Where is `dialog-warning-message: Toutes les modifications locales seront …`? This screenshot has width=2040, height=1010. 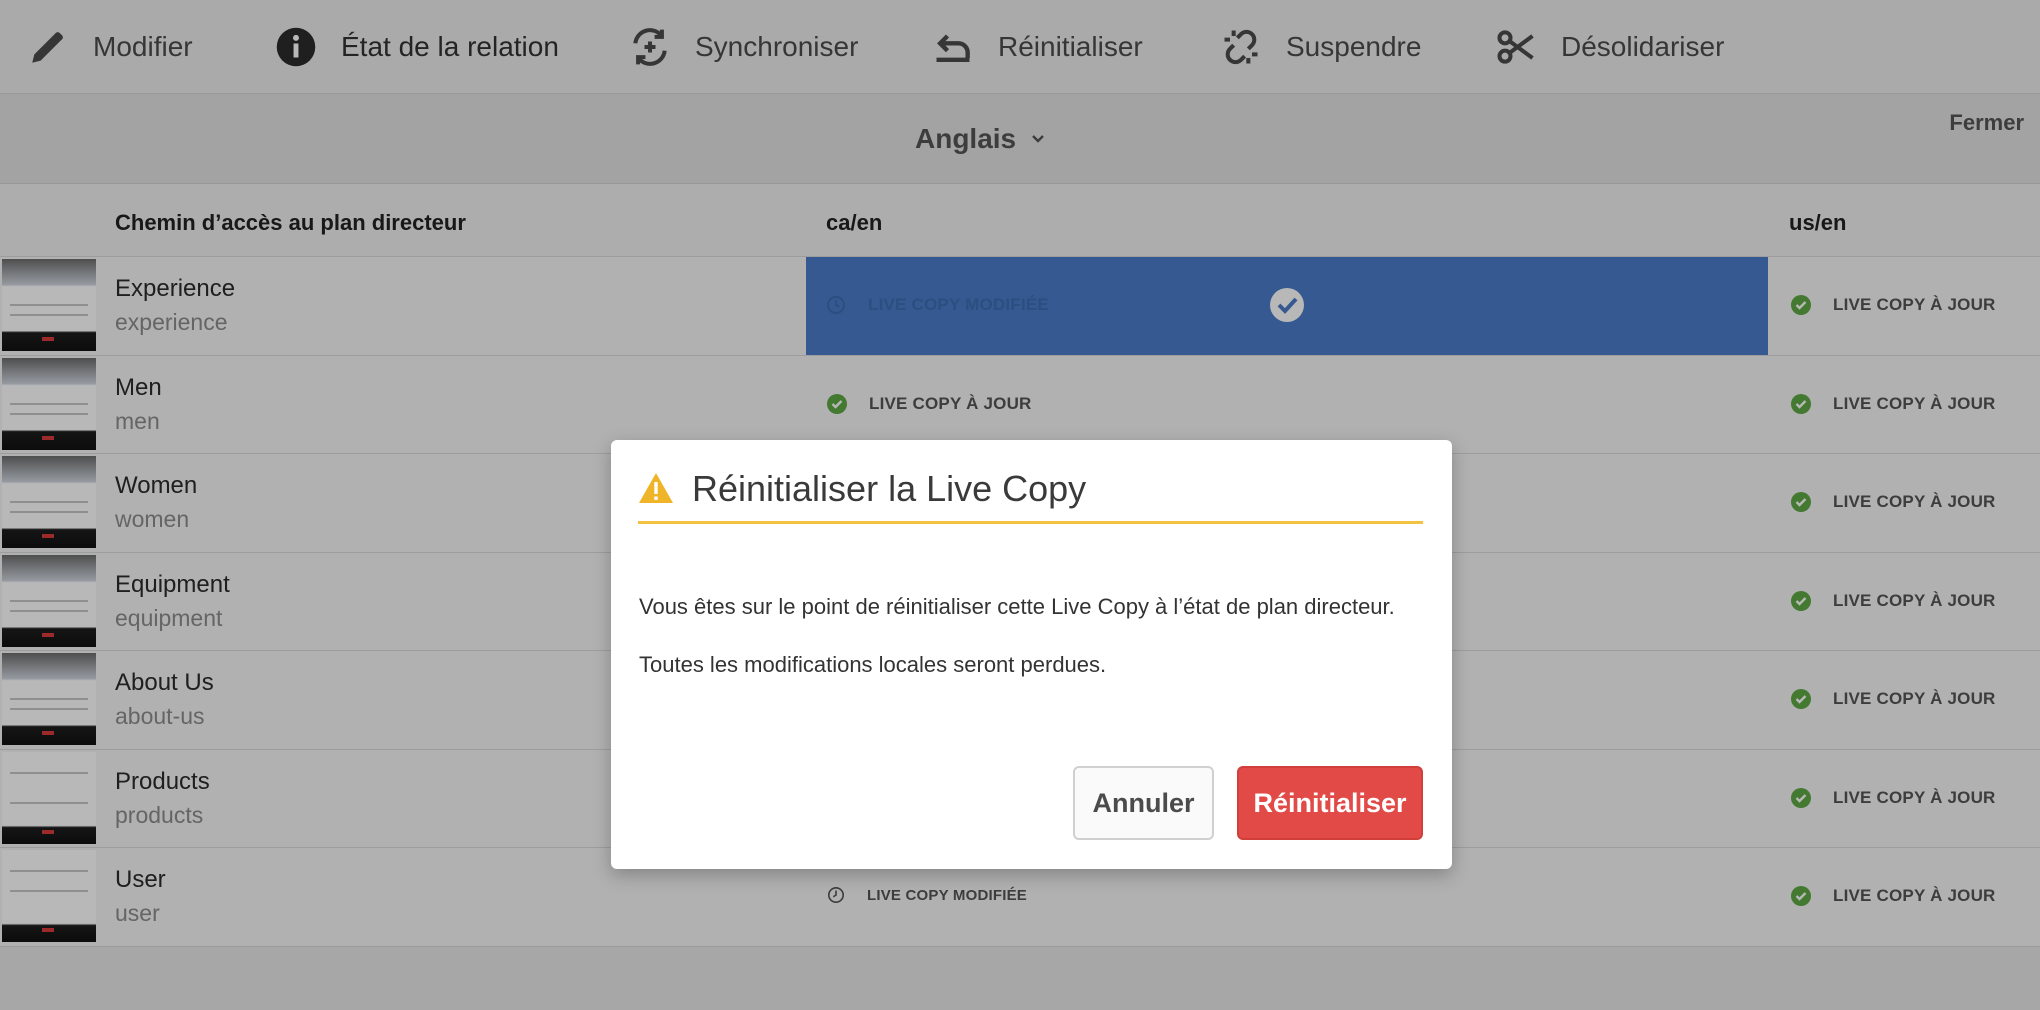
dialog-warning-message: Toutes les modifications locales seront … is located at coordinates (873, 664).